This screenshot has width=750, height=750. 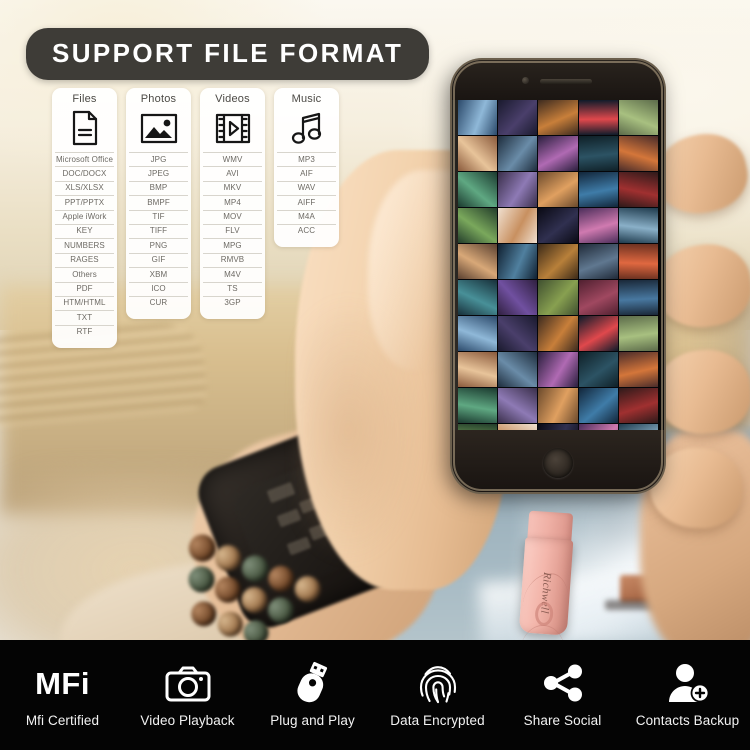 I want to click on format-item: GIF, so click(x=158, y=259).